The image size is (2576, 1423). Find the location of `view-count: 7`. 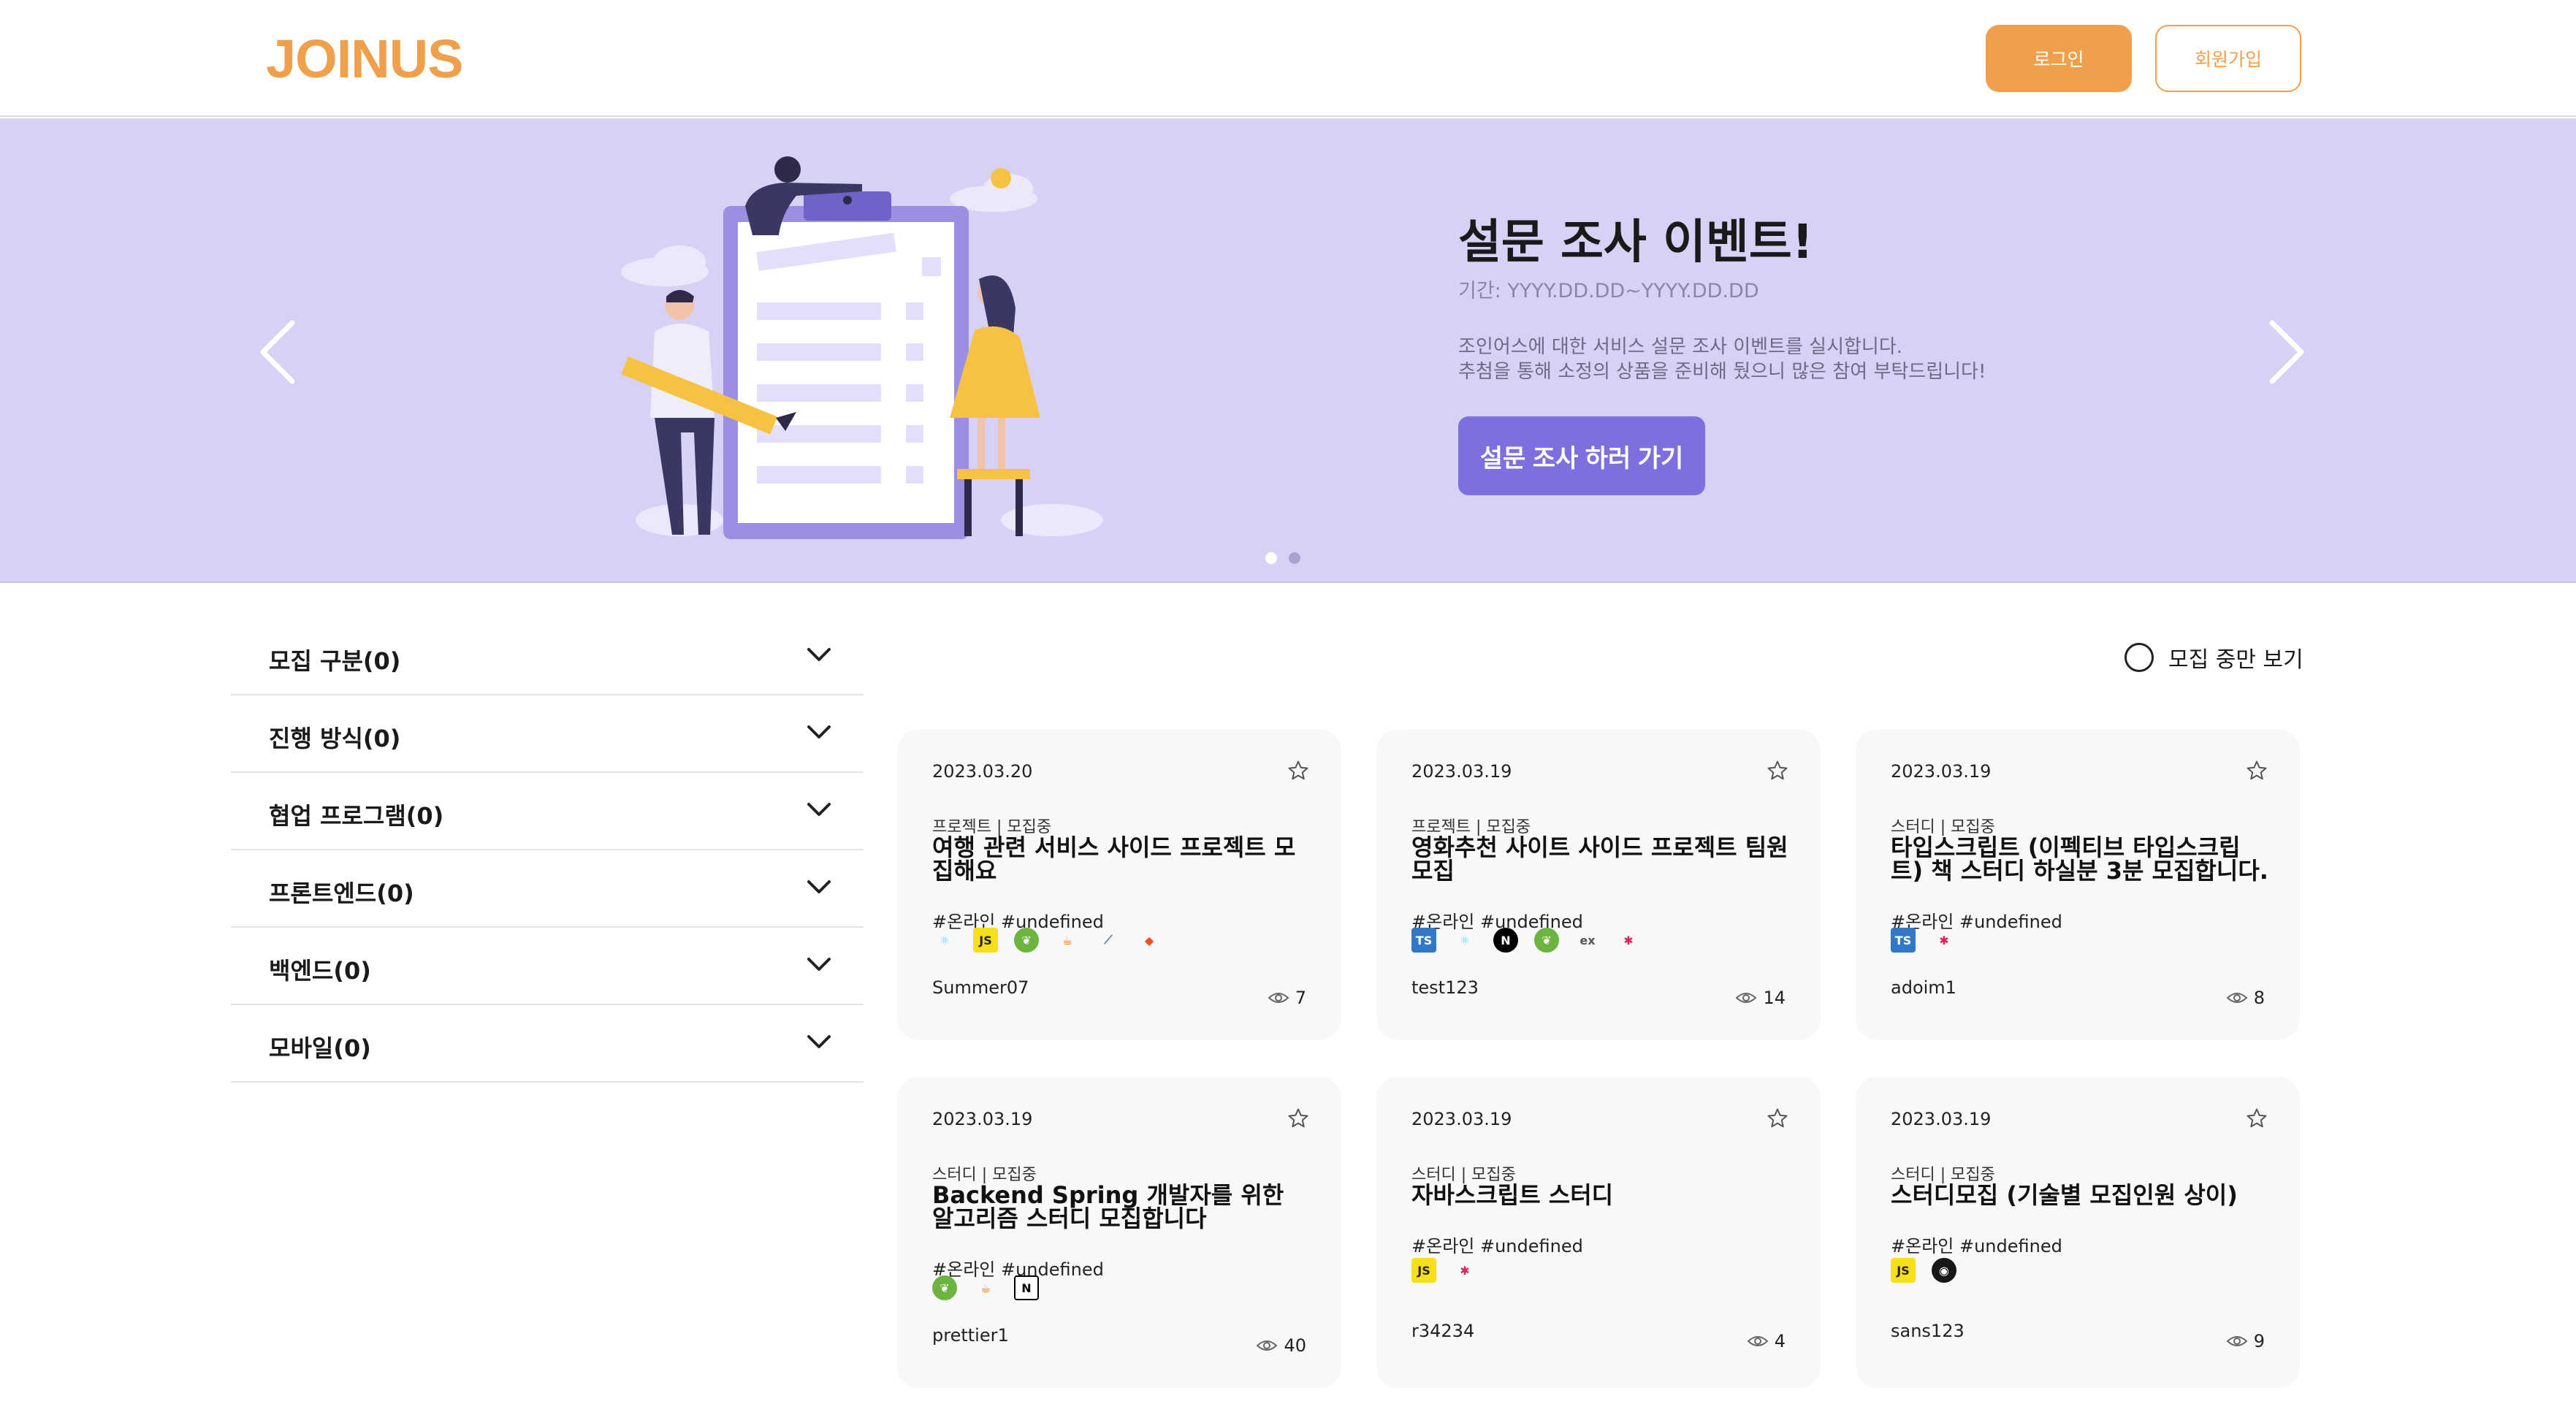

view-count: 7 is located at coordinates (1287, 998).